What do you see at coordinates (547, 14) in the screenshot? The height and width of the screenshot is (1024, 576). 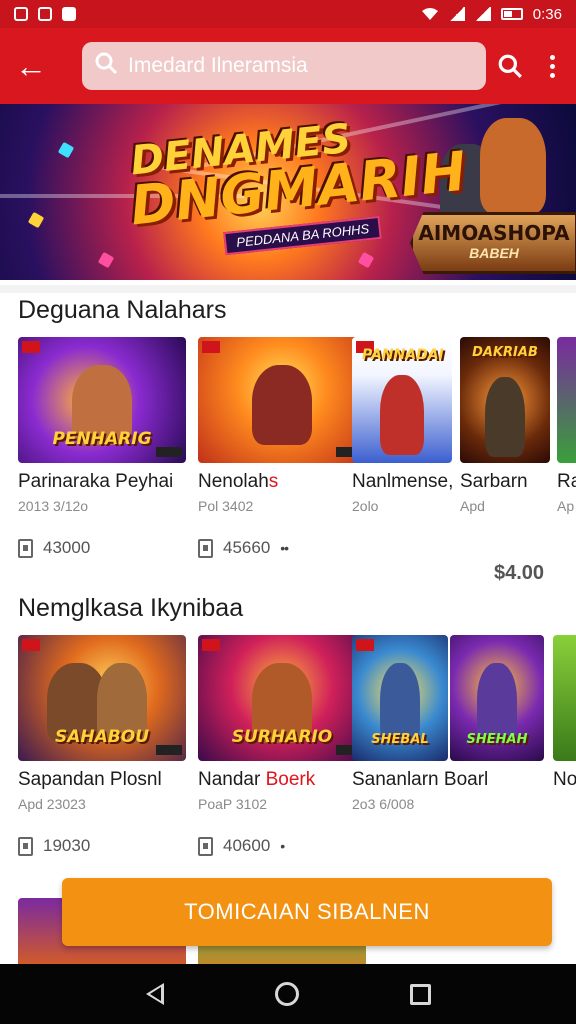 I see `status-time: 0:36` at bounding box center [547, 14].